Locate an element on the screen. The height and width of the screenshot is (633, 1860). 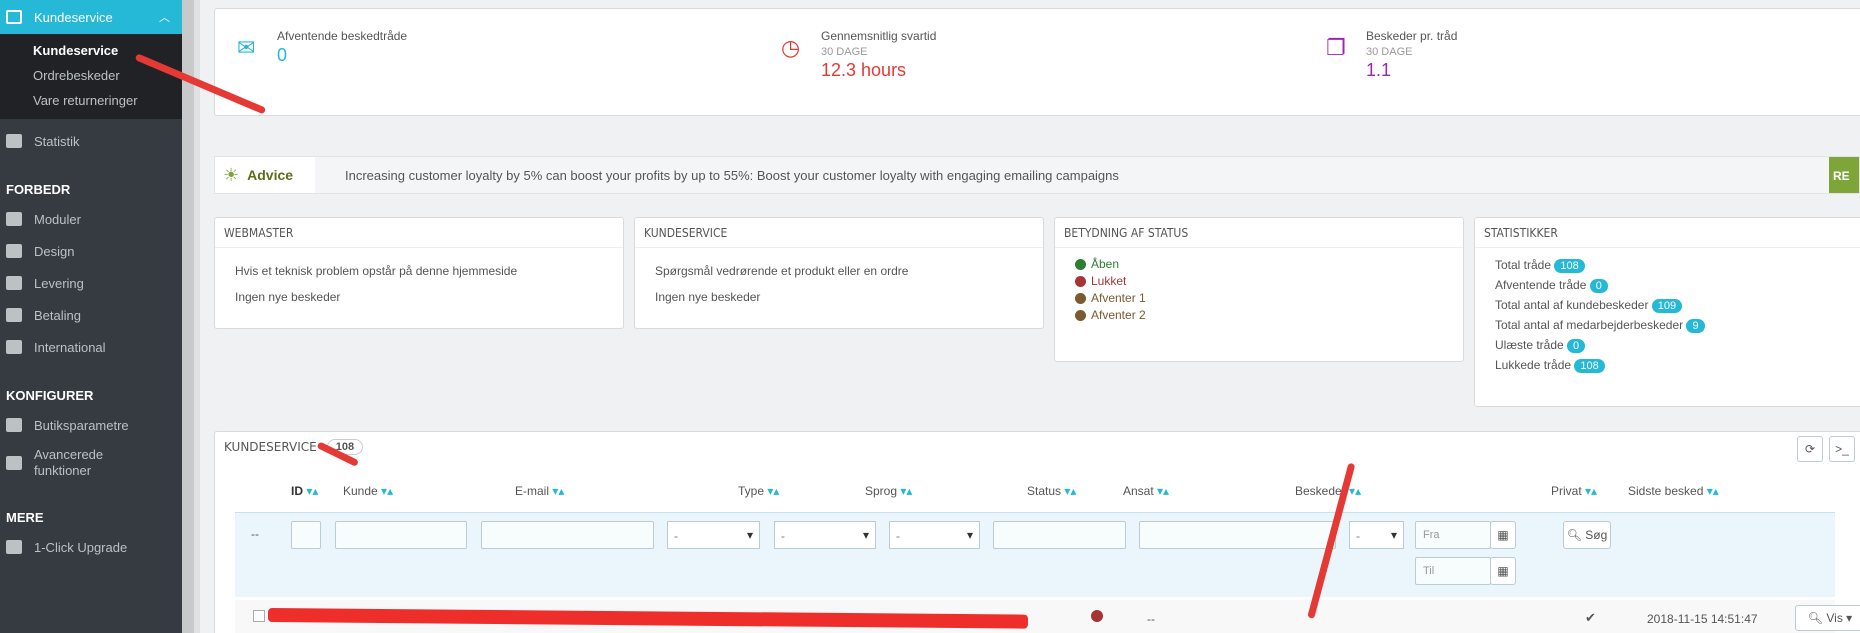
filter-type-select: - is located at coordinates (713, 535).